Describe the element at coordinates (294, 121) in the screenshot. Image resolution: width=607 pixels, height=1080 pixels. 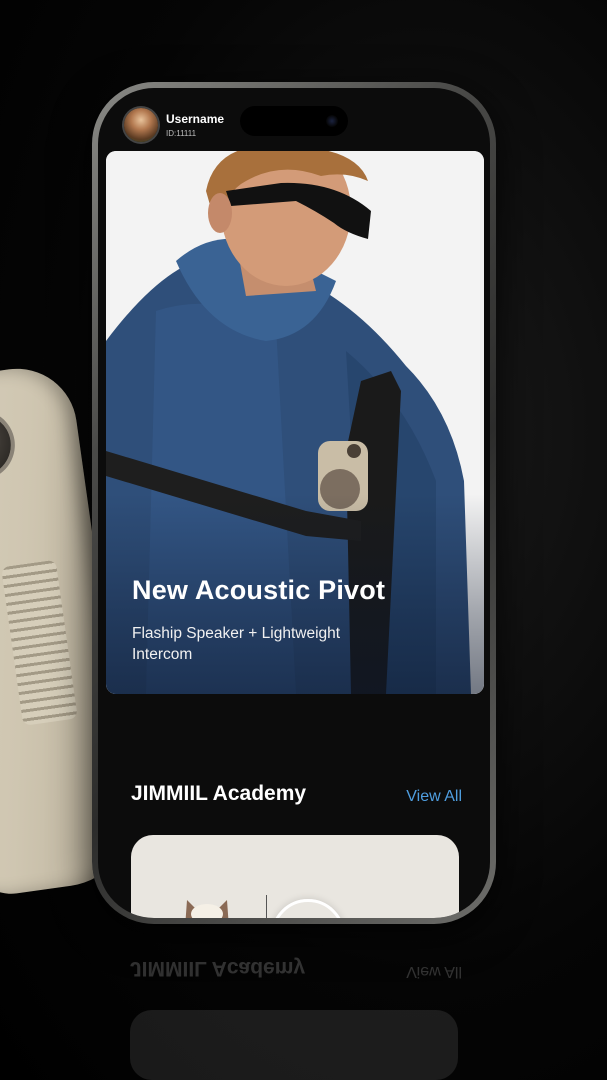
I see `dynamic-island` at that location.